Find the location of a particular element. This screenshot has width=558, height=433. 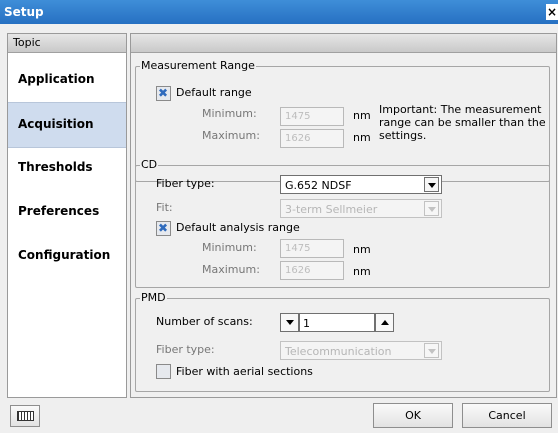

cd-title: CD is located at coordinates (149, 164).